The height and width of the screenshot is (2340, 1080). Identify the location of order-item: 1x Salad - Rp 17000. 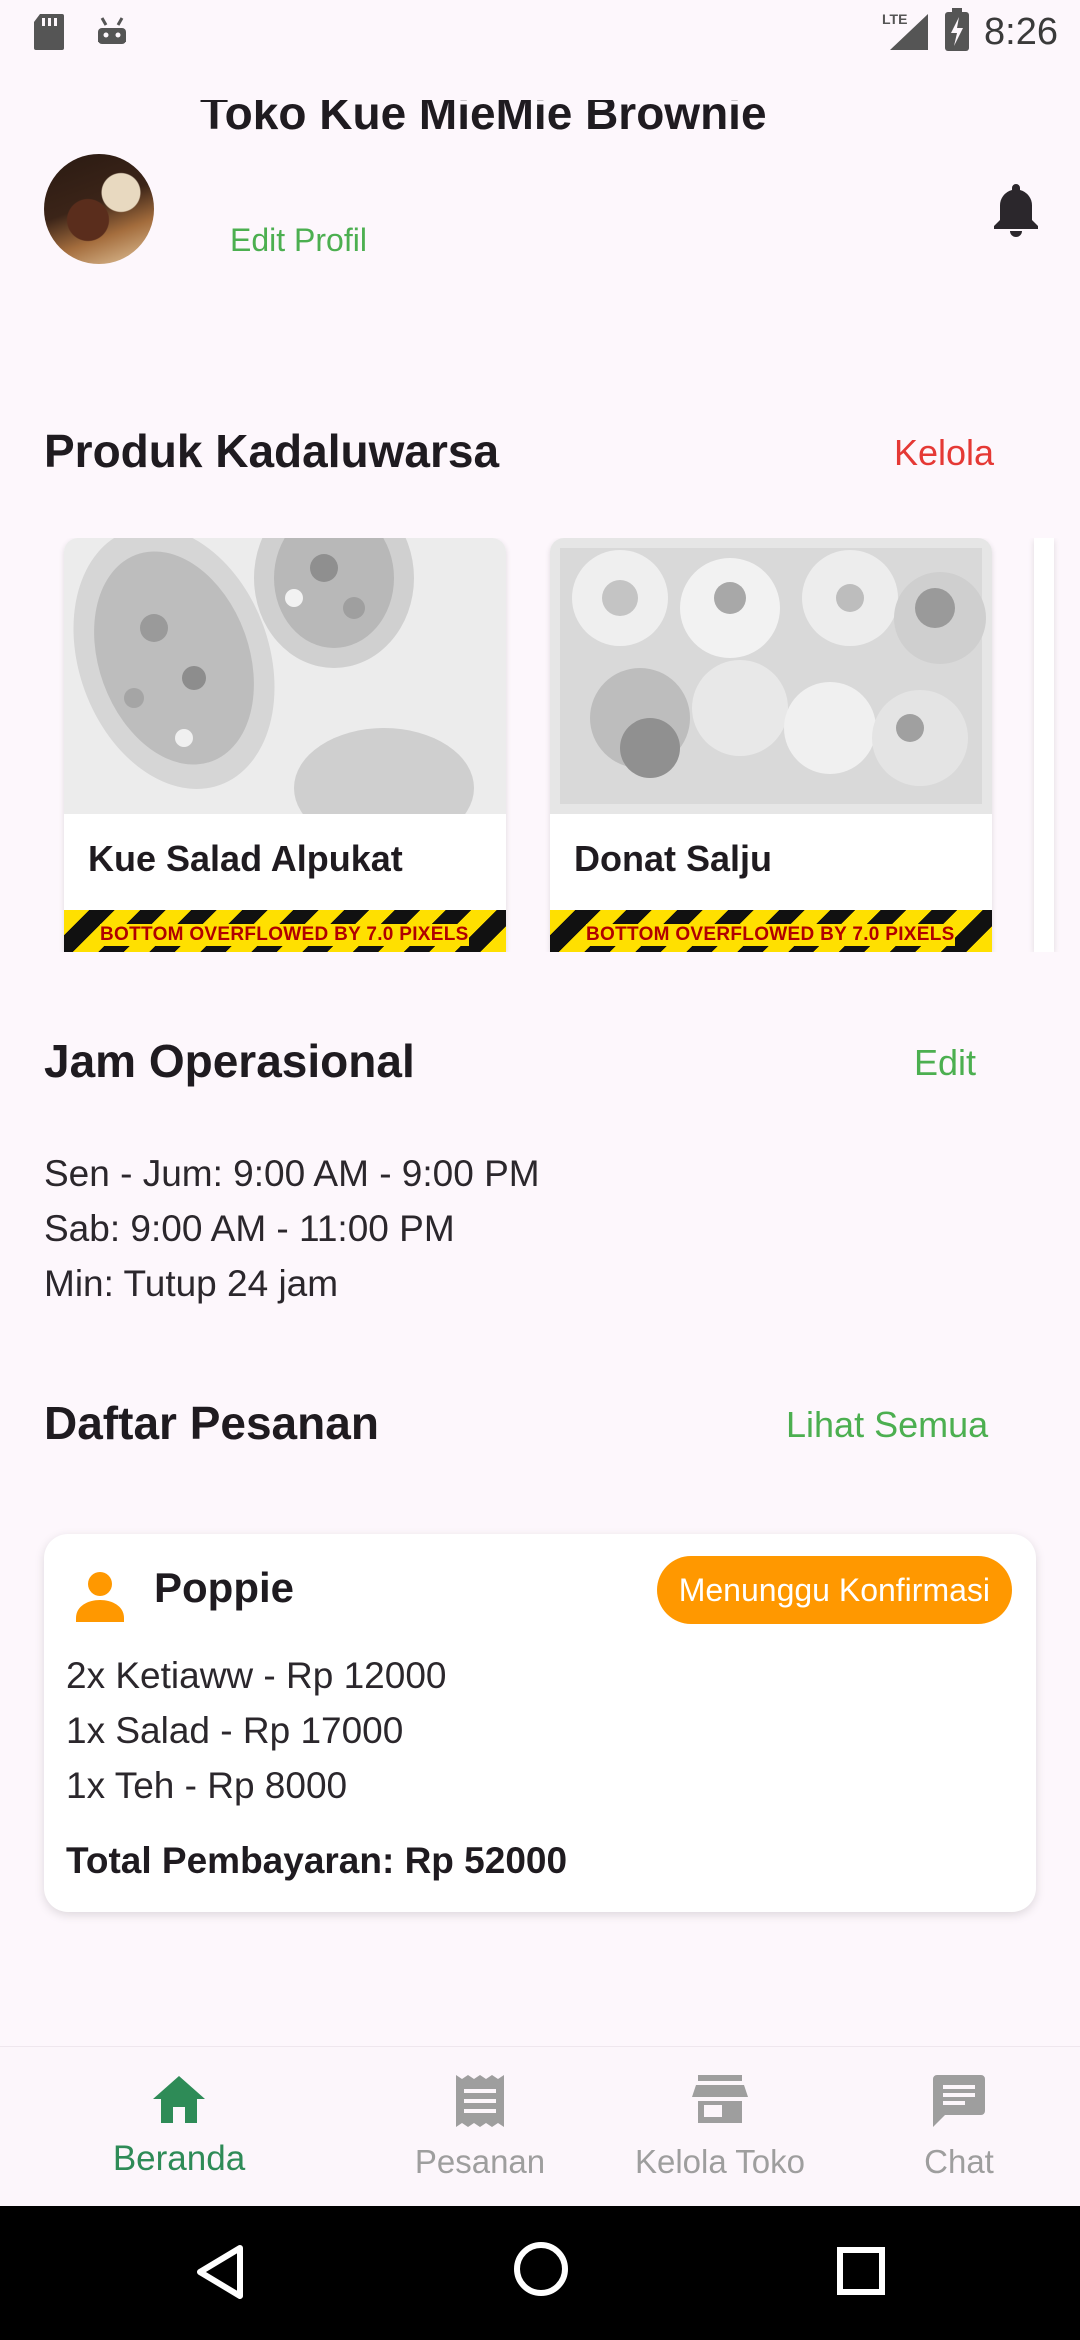
(235, 1730).